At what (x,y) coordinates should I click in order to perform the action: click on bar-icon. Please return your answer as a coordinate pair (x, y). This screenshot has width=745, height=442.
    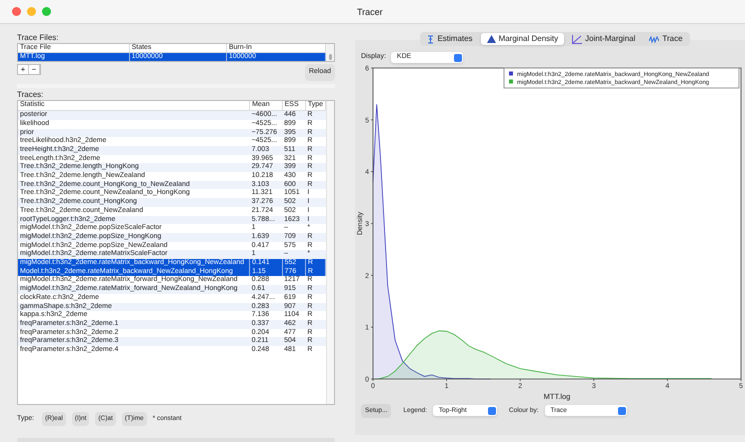
    Looking at the image, I should click on (430, 39).